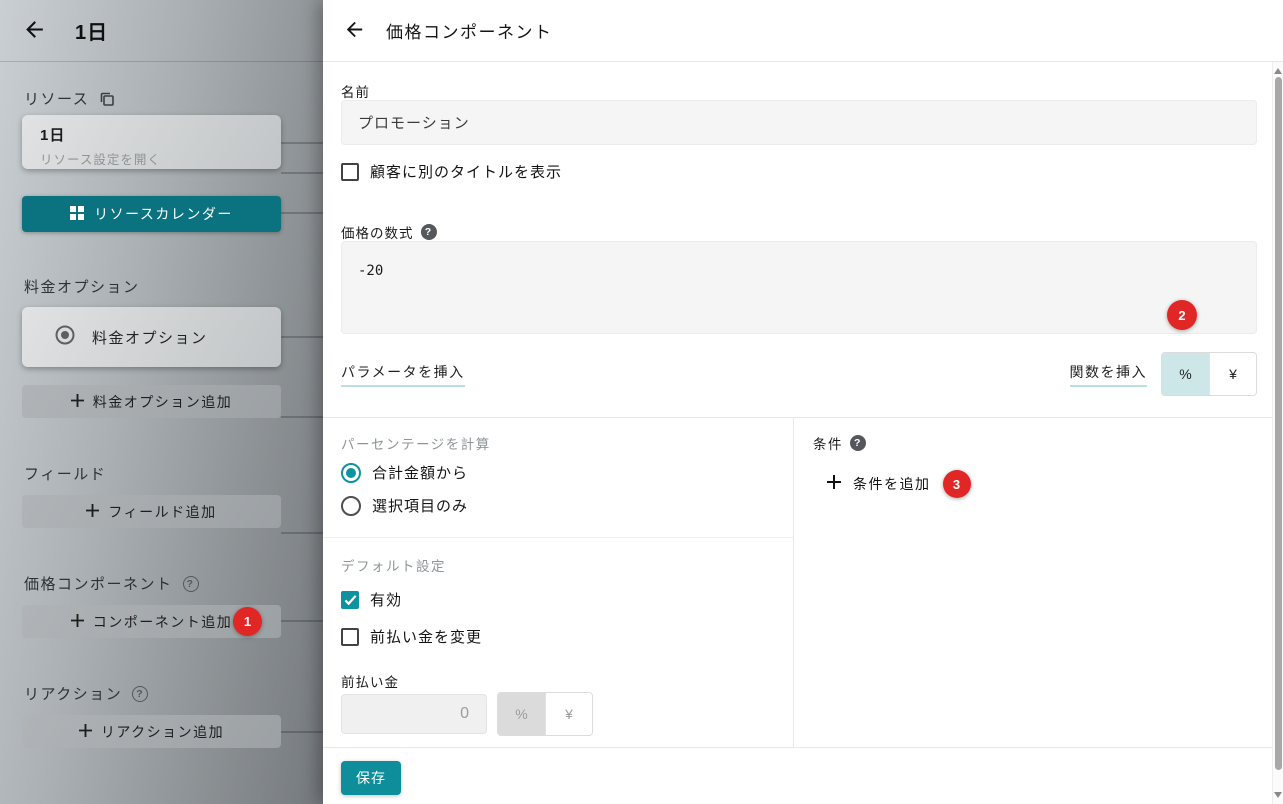 The height and width of the screenshot is (804, 1283). What do you see at coordinates (65, 474) in the screenshot?
I see `field-section-label: フィールド` at bounding box center [65, 474].